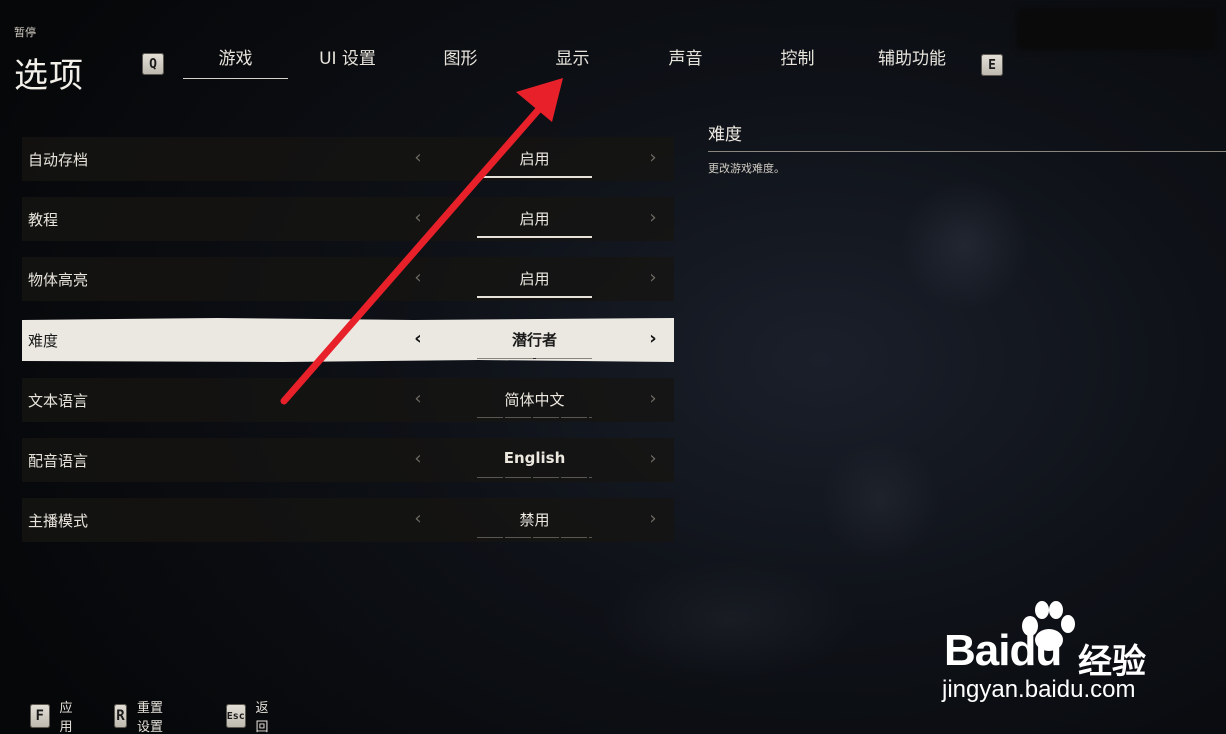  I want to click on setting-row-voice-language: 配音语言 ‹ English ›, so click(348, 460).